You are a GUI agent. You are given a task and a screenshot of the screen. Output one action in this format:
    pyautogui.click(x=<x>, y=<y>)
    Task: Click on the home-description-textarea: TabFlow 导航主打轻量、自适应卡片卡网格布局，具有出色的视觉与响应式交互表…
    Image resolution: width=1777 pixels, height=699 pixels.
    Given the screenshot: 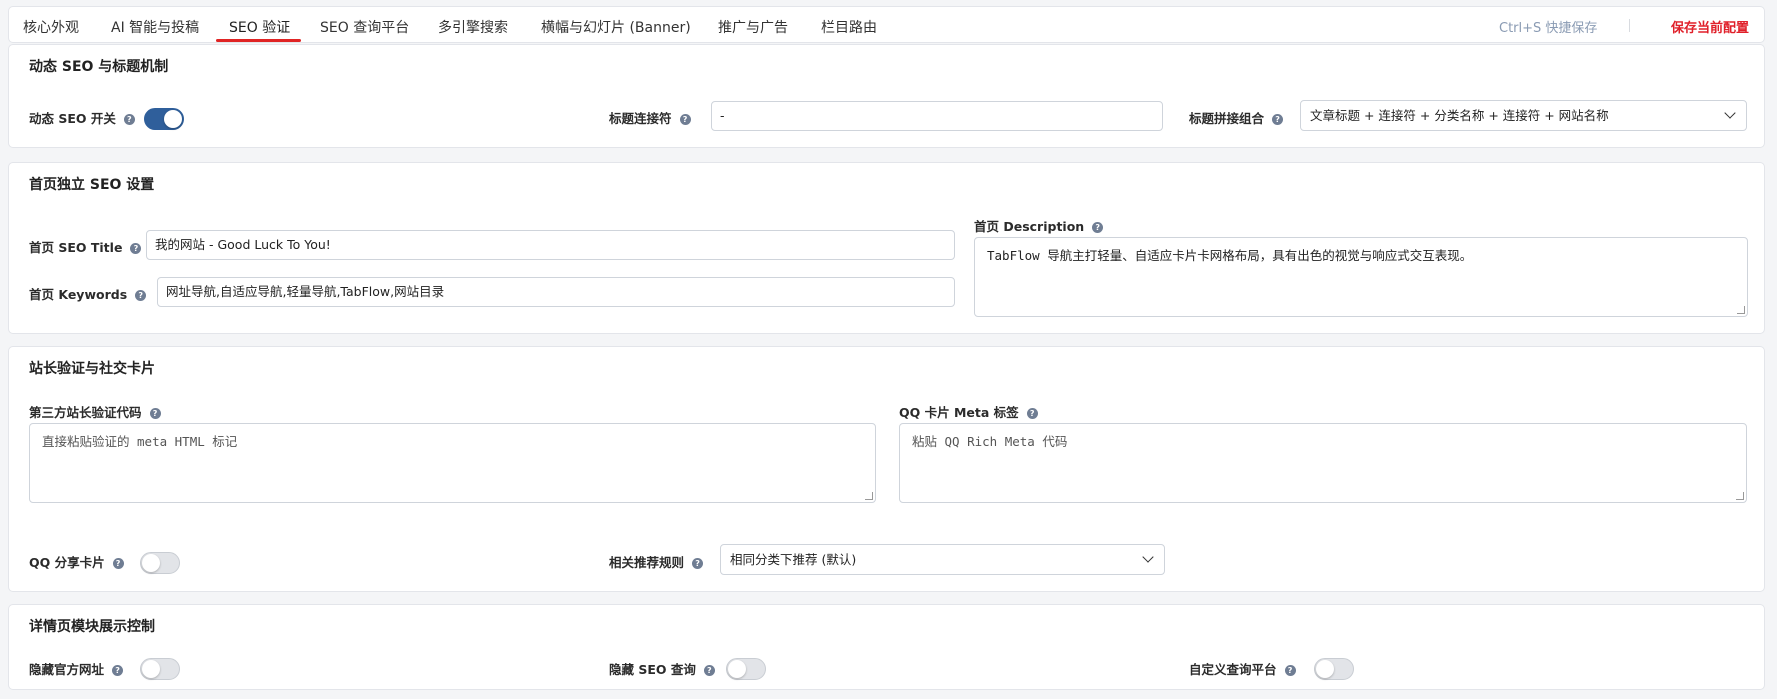 What is the action you would take?
    pyautogui.click(x=1361, y=277)
    